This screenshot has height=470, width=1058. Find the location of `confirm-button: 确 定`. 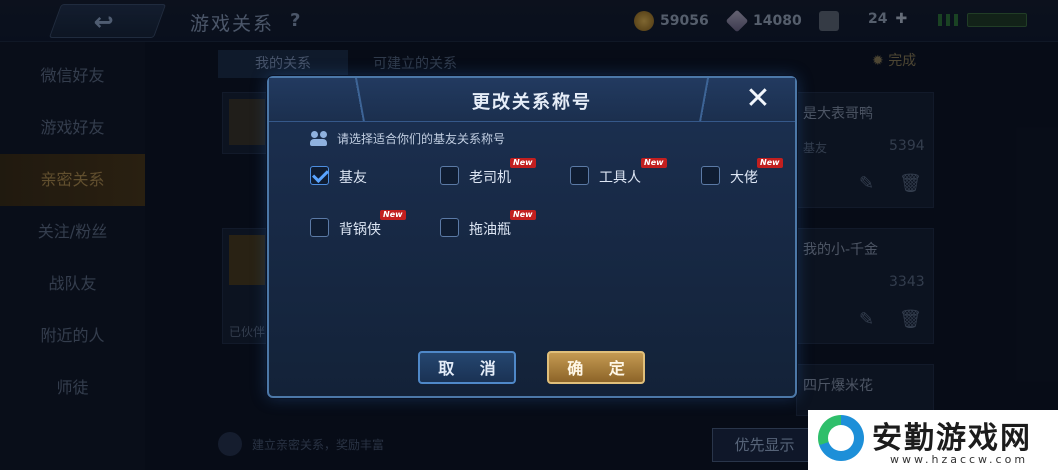

confirm-button: 确 定 is located at coordinates (596, 367).